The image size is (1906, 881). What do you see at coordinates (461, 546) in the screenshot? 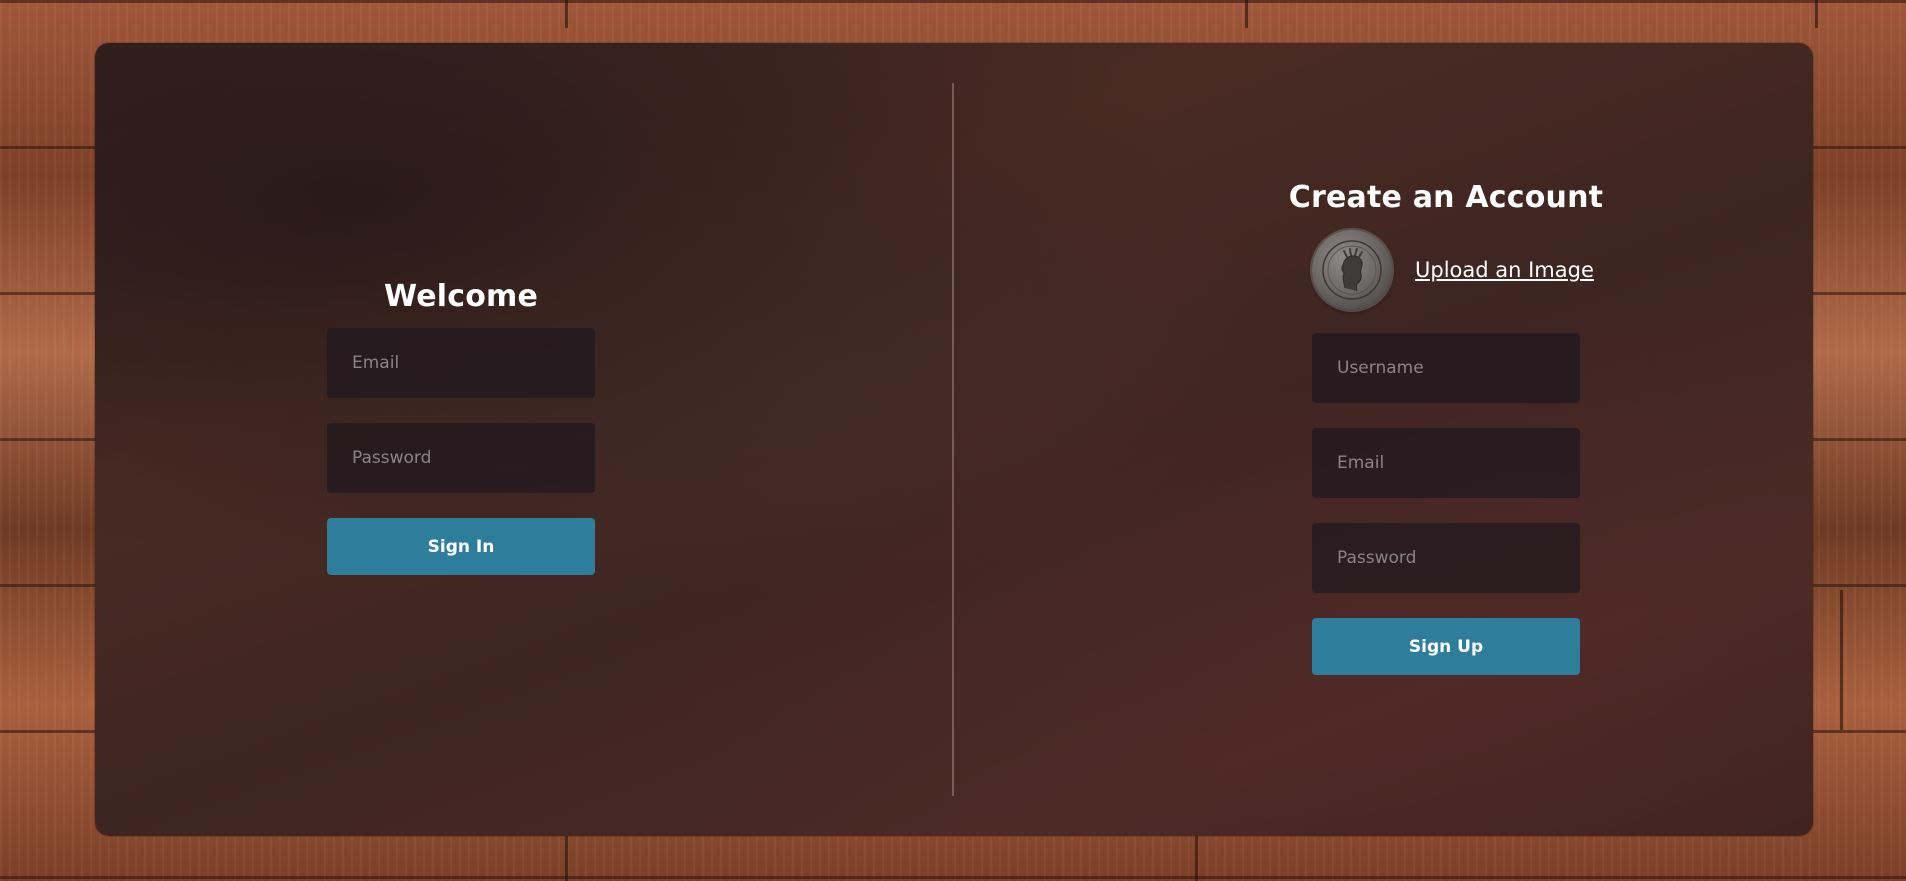
I see `signin-button: Sign In` at bounding box center [461, 546].